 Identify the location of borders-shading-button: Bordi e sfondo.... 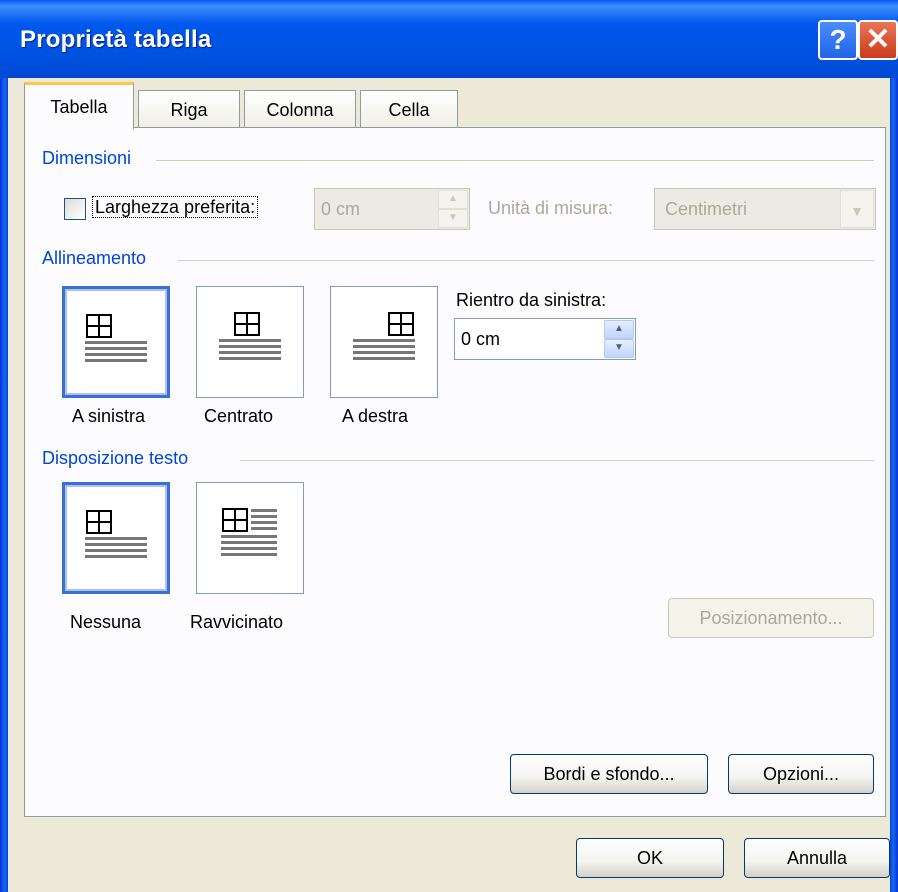
(609, 774).